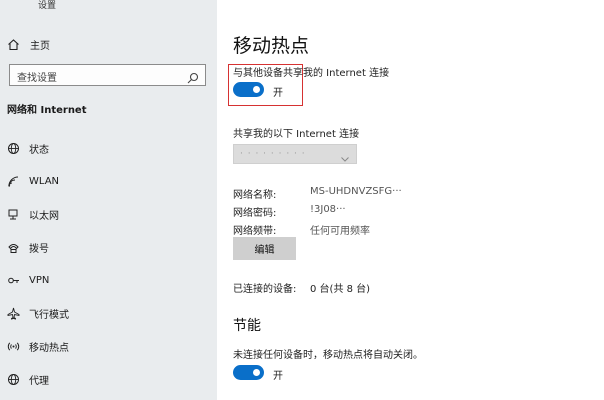 Image resolution: width=604 pixels, height=400 pixels. What do you see at coordinates (345, 155) in the screenshot?
I see `chevron-down-icon` at bounding box center [345, 155].